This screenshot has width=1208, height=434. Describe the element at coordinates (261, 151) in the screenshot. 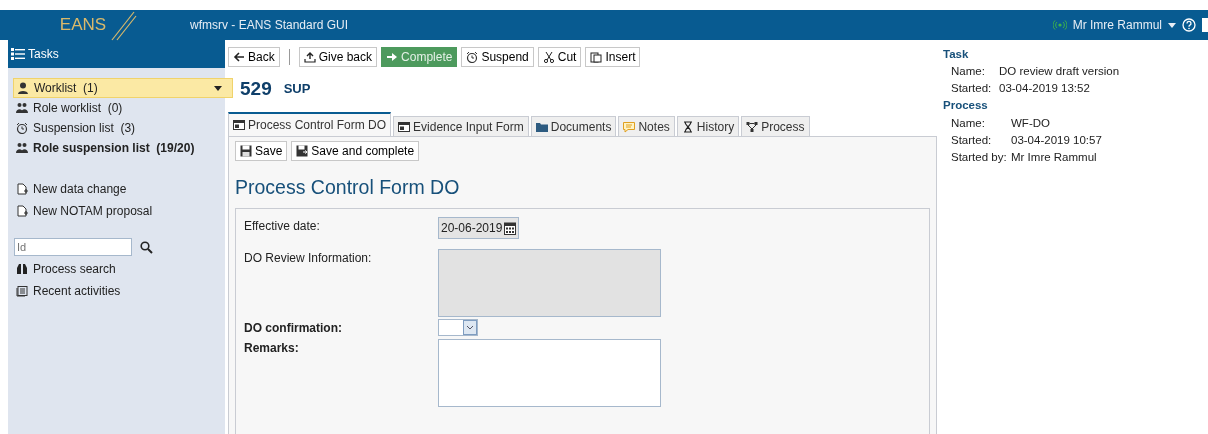

I see `save-button: Save` at that location.